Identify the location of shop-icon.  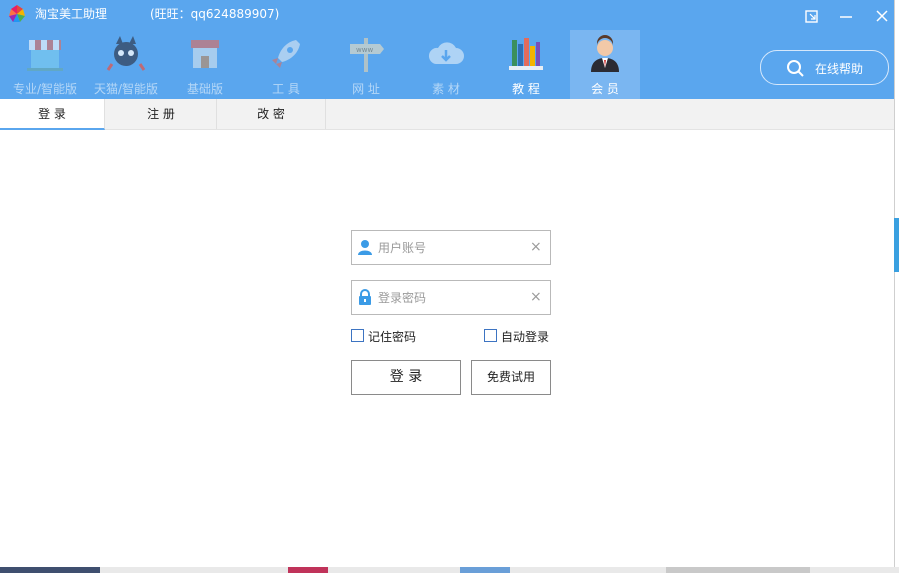
(205, 54).